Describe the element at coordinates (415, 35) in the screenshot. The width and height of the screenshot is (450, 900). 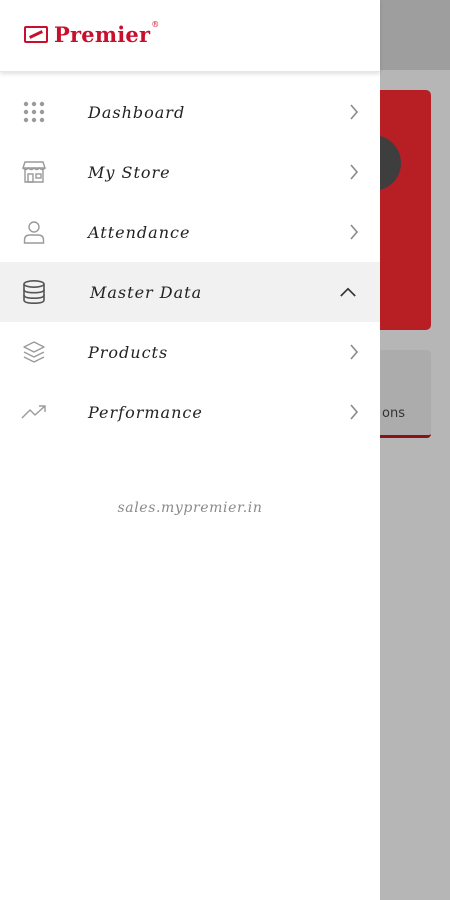
I see `background-app-bar` at that location.